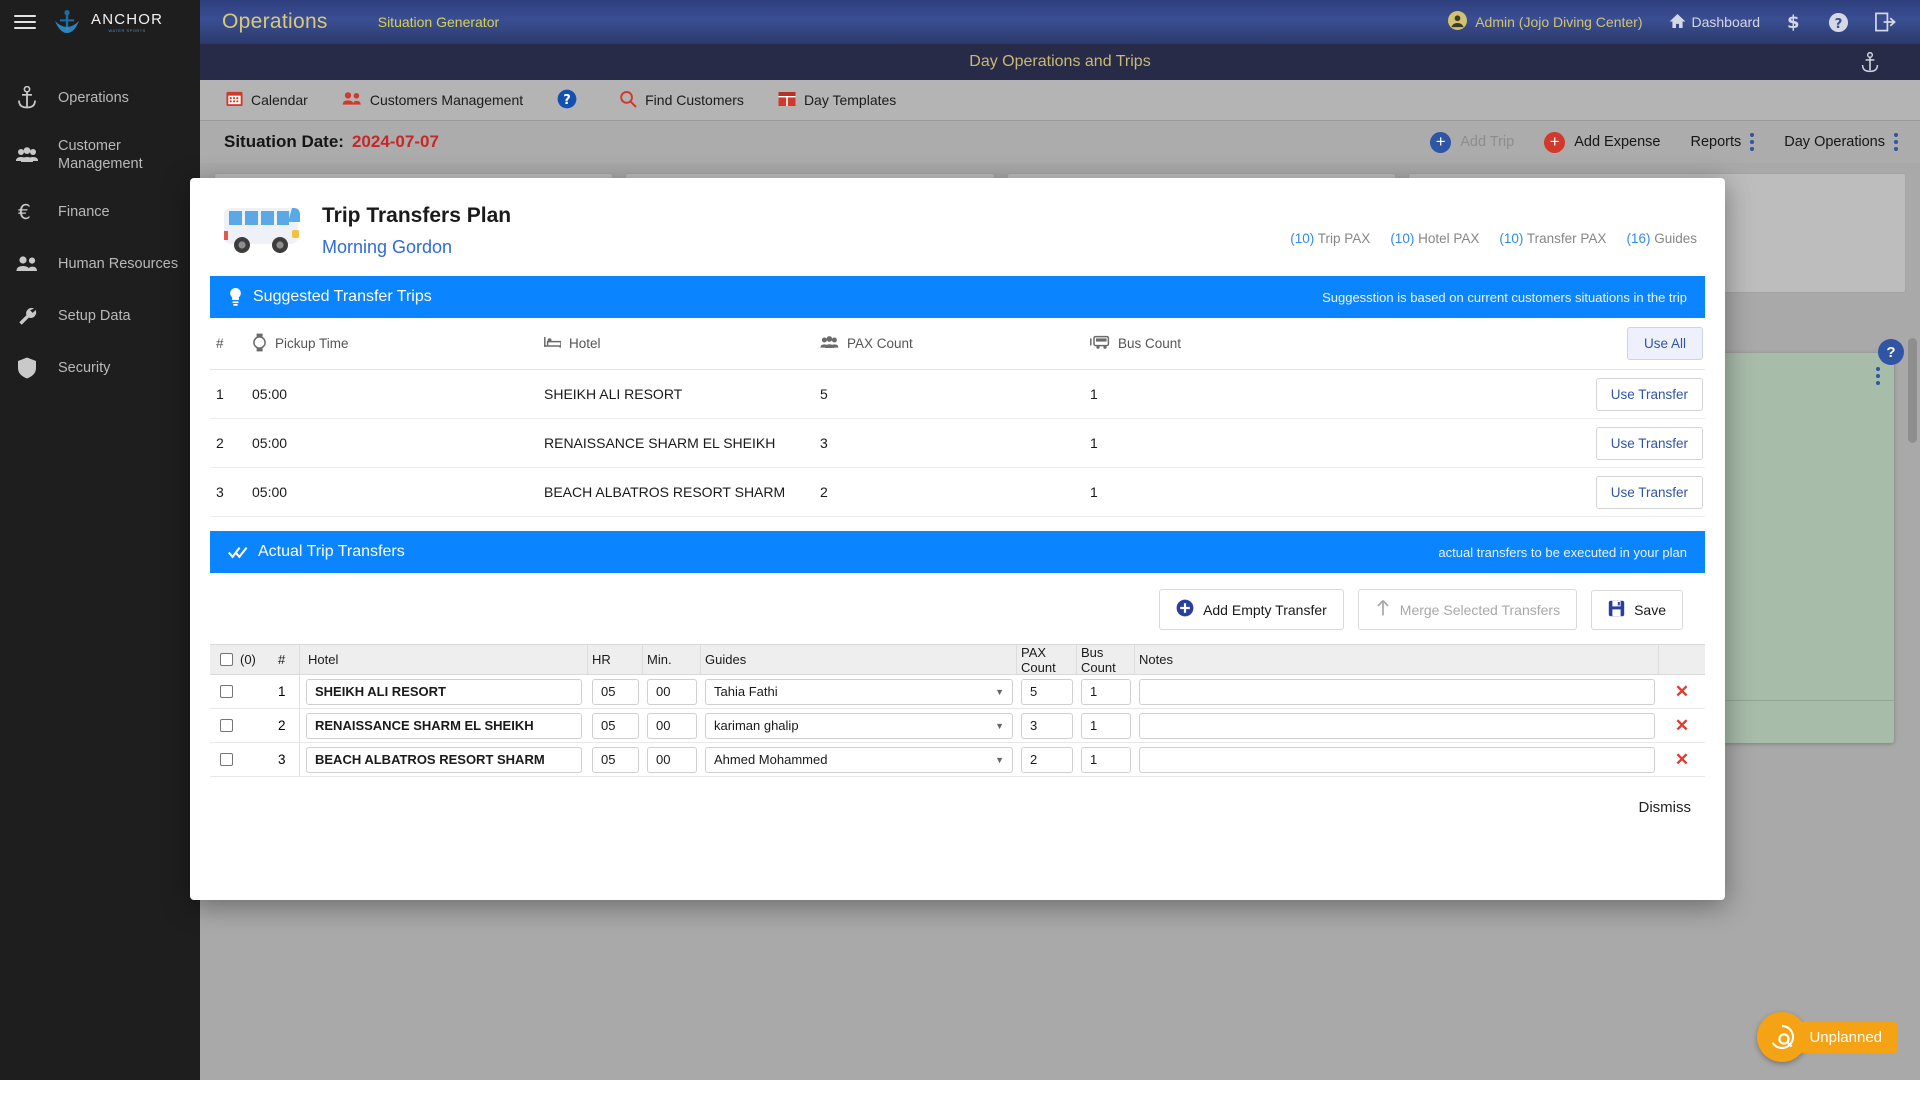 Image resolution: width=1920 pixels, height=1098 pixels. I want to click on menu-toggle-icon, so click(25, 22).